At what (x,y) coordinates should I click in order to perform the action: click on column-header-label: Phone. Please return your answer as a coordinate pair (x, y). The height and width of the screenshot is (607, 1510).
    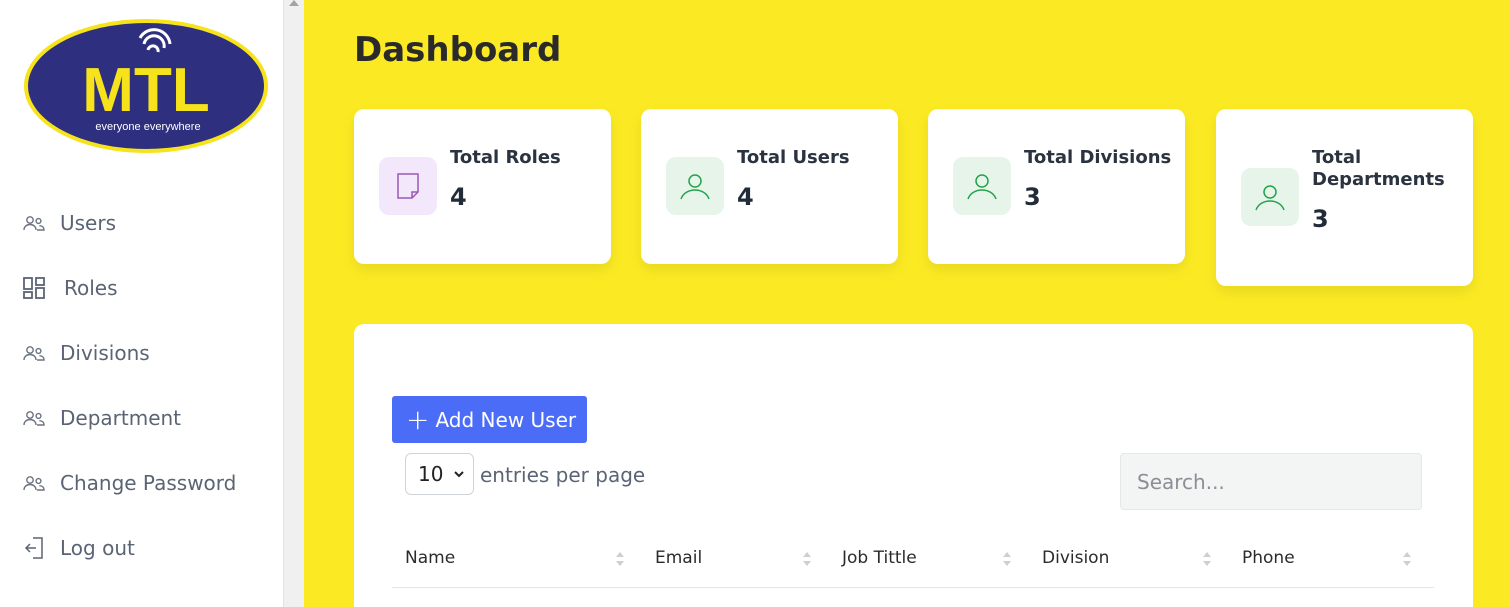
    Looking at the image, I should click on (1268, 558).